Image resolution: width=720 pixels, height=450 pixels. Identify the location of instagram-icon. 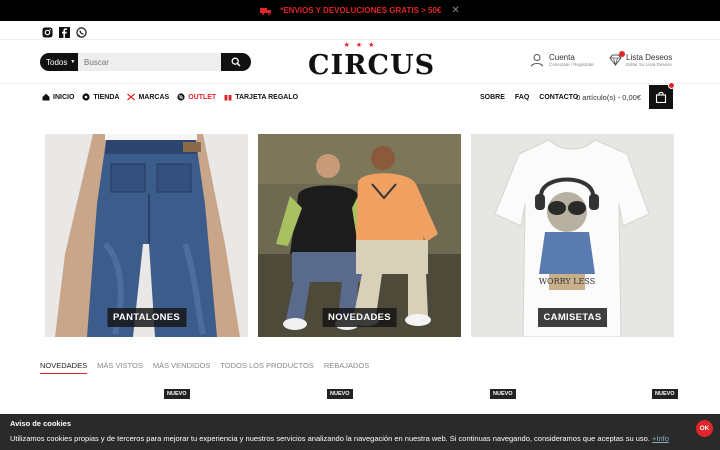
(47, 31).